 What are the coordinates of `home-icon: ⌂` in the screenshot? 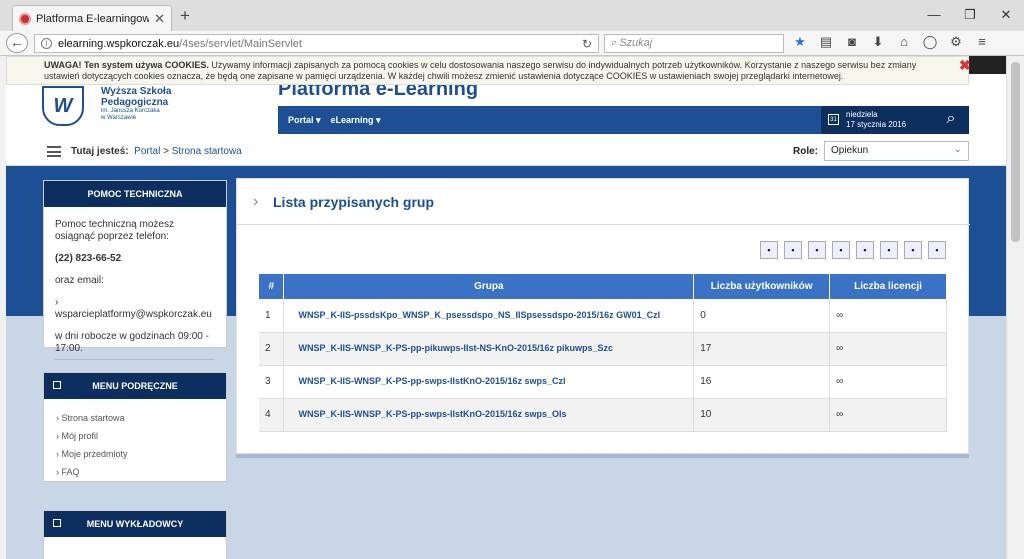 It's located at (904, 42).